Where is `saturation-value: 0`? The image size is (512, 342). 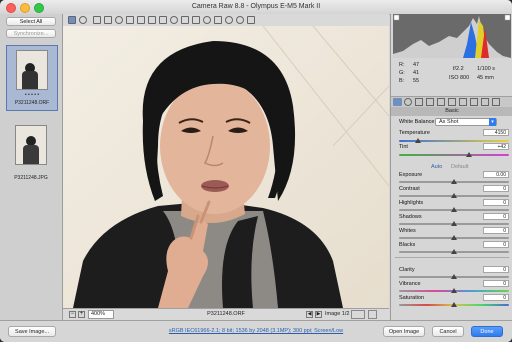
saturation-value: 0 is located at coordinates (496, 297).